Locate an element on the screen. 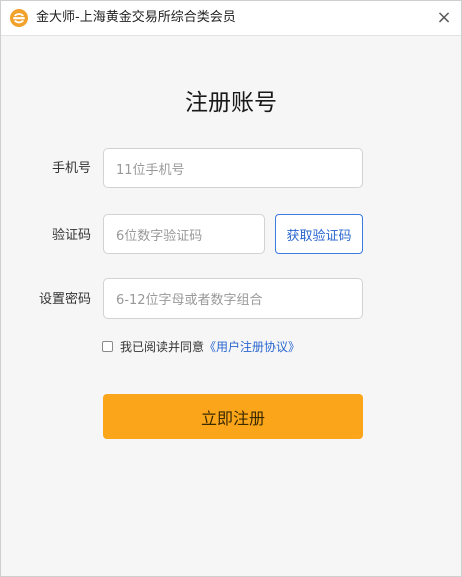  close-icon: × is located at coordinates (444, 18).